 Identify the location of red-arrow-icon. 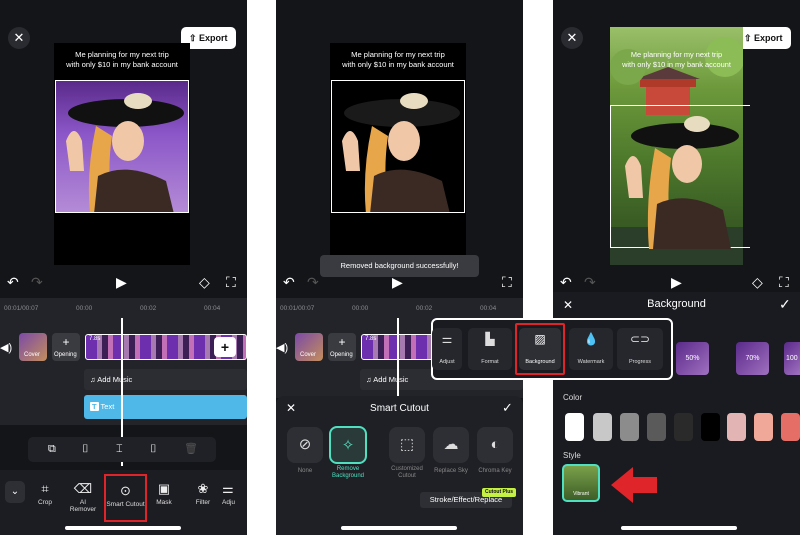
(634, 487).